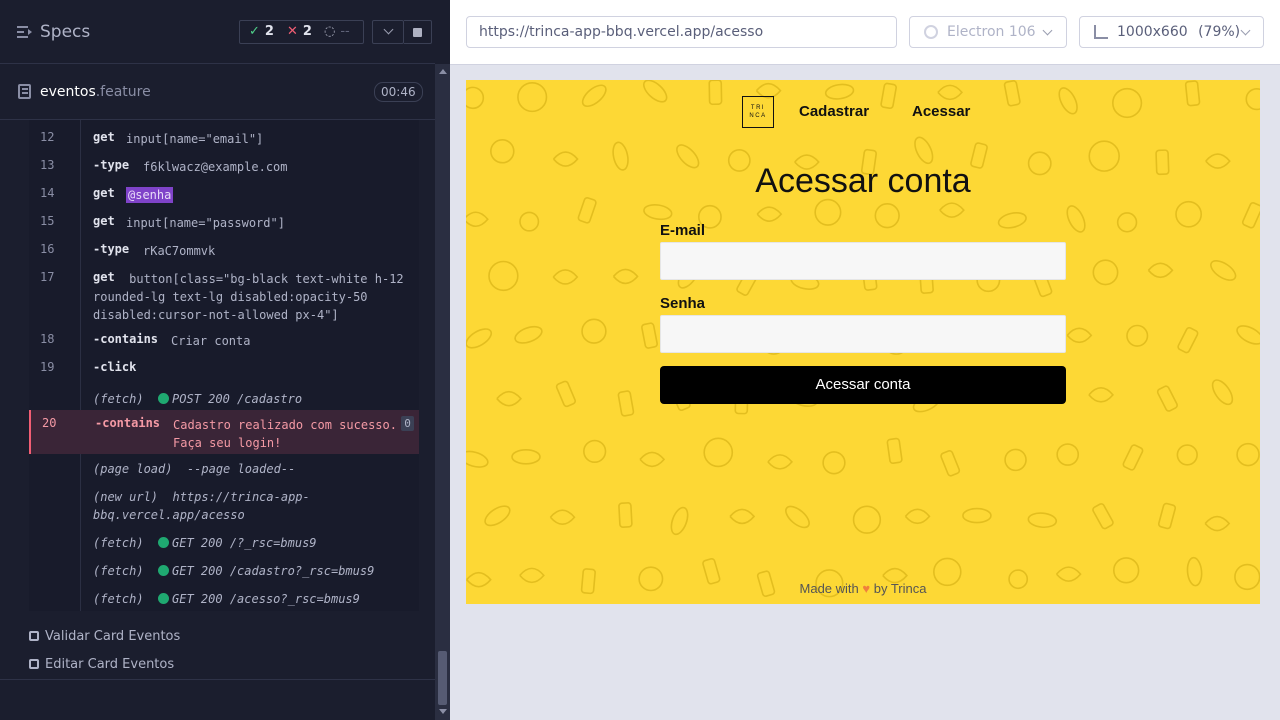  I want to click on collapse-button, so click(388, 32).